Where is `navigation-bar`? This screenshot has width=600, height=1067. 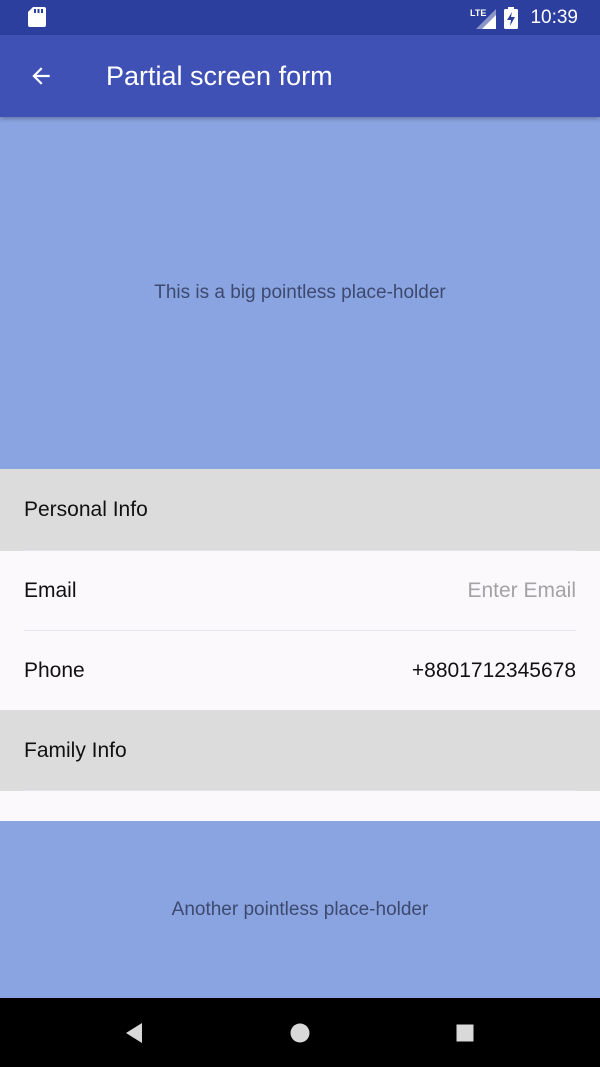
navigation-bar is located at coordinates (300, 1032).